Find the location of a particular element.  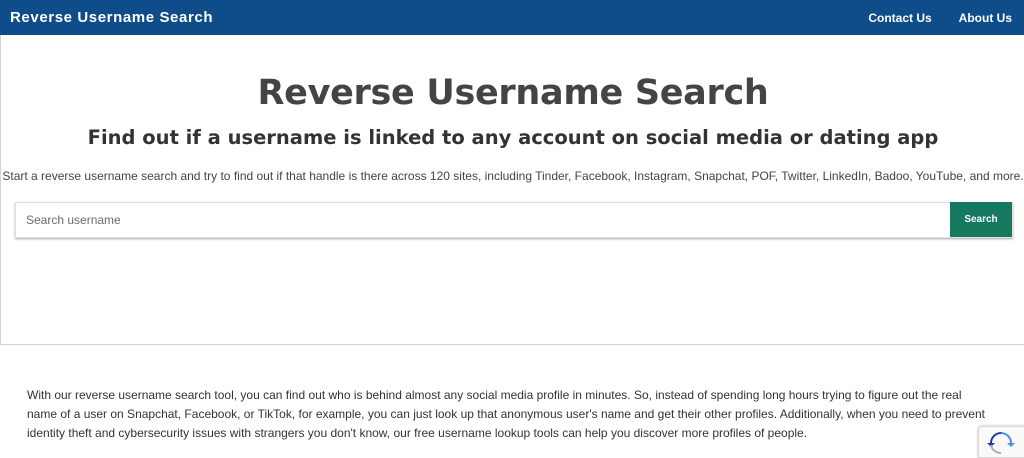

recaptcha-badge is located at coordinates (1001, 442).